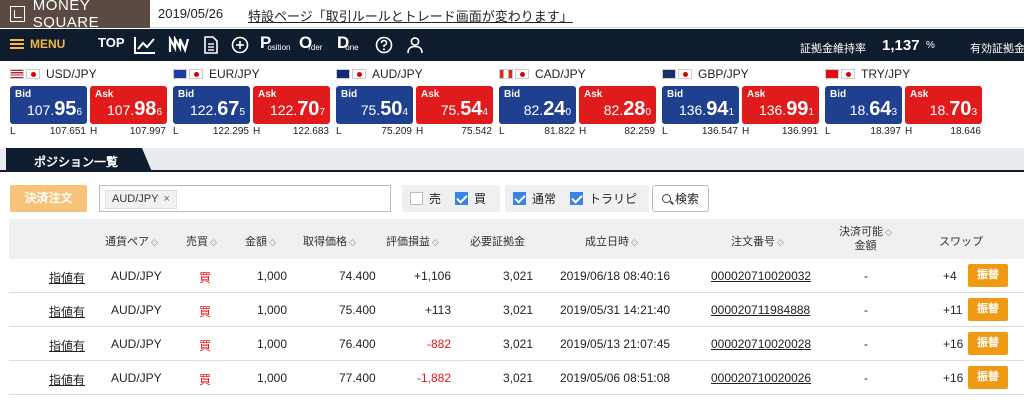  Describe the element at coordinates (454, 105) in the screenshot. I see `ask-button: Ask 75.544` at that location.